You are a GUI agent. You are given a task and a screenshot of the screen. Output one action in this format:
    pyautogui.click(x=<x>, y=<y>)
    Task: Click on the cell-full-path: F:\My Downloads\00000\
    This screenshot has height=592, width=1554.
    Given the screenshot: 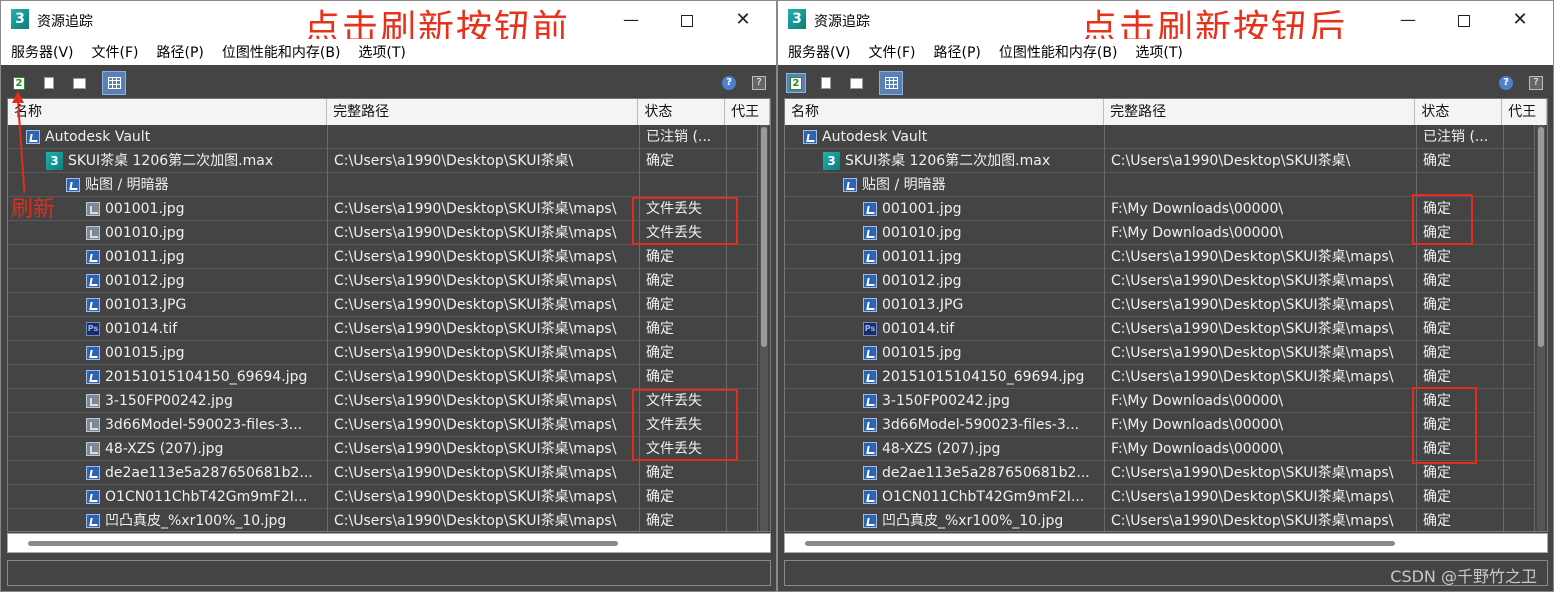 What is the action you would take?
    pyautogui.click(x=1261, y=401)
    